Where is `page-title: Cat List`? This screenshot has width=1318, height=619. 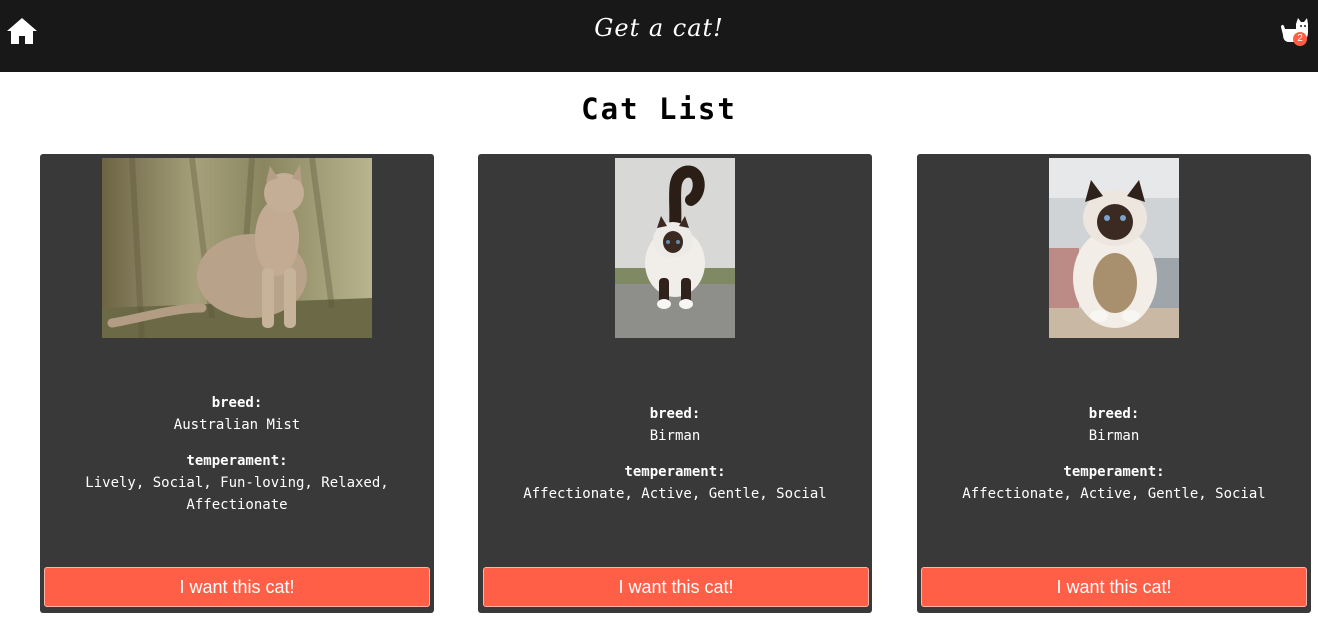
page-title: Cat List is located at coordinates (659, 109).